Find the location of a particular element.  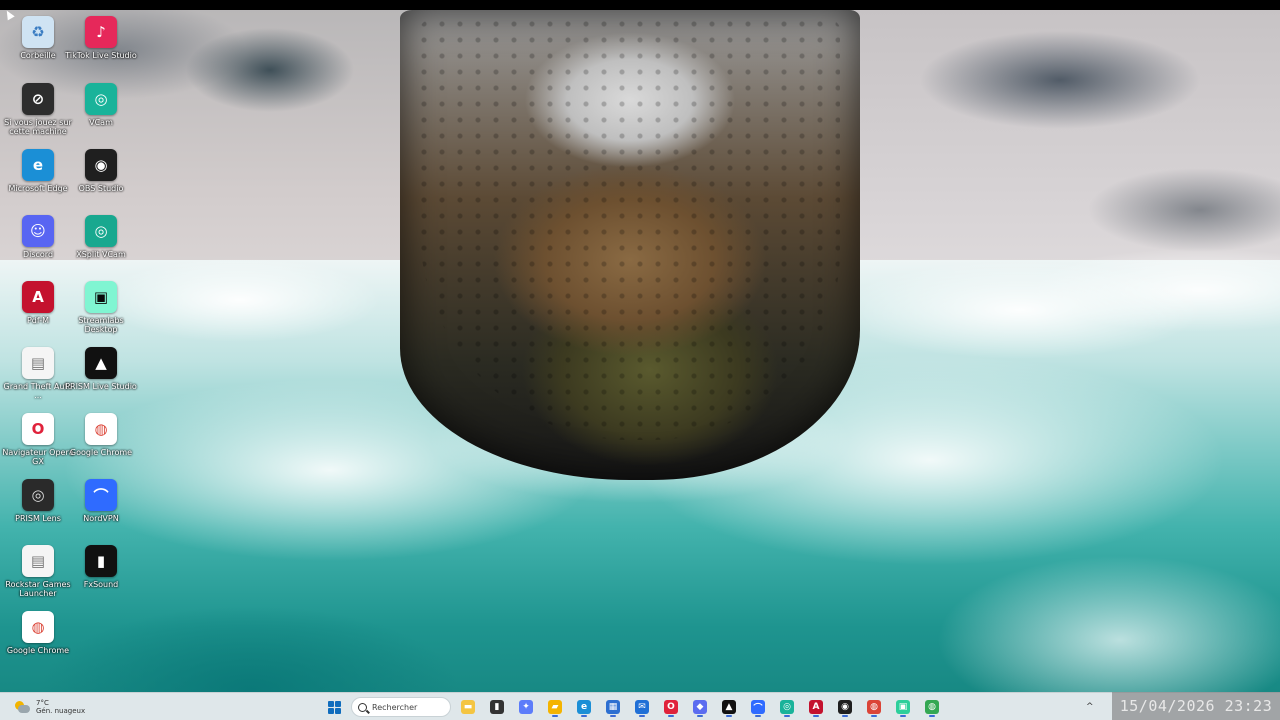

copilot-icon: ✦ is located at coordinates (526, 707).